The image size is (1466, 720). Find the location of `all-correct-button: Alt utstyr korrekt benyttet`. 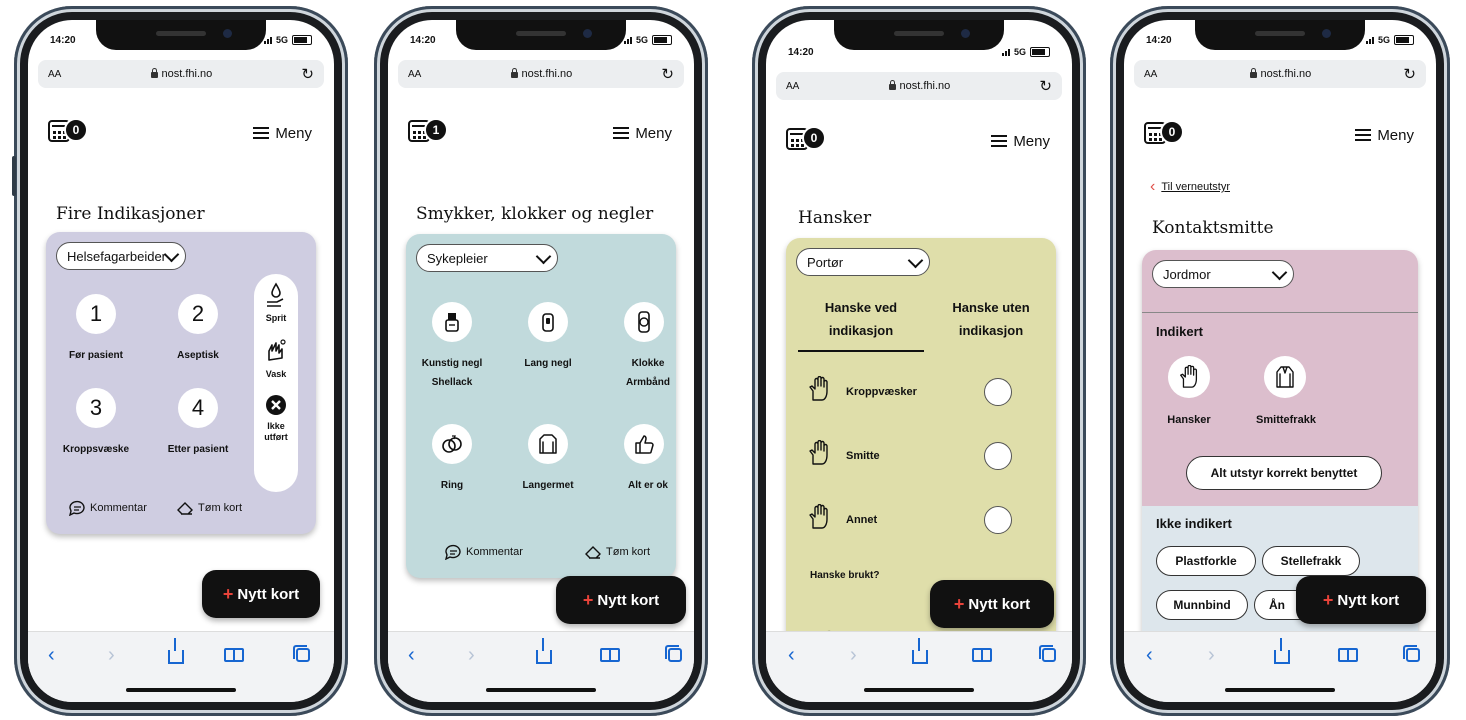

all-correct-button: Alt utstyr korrekt benyttet is located at coordinates (1284, 473).